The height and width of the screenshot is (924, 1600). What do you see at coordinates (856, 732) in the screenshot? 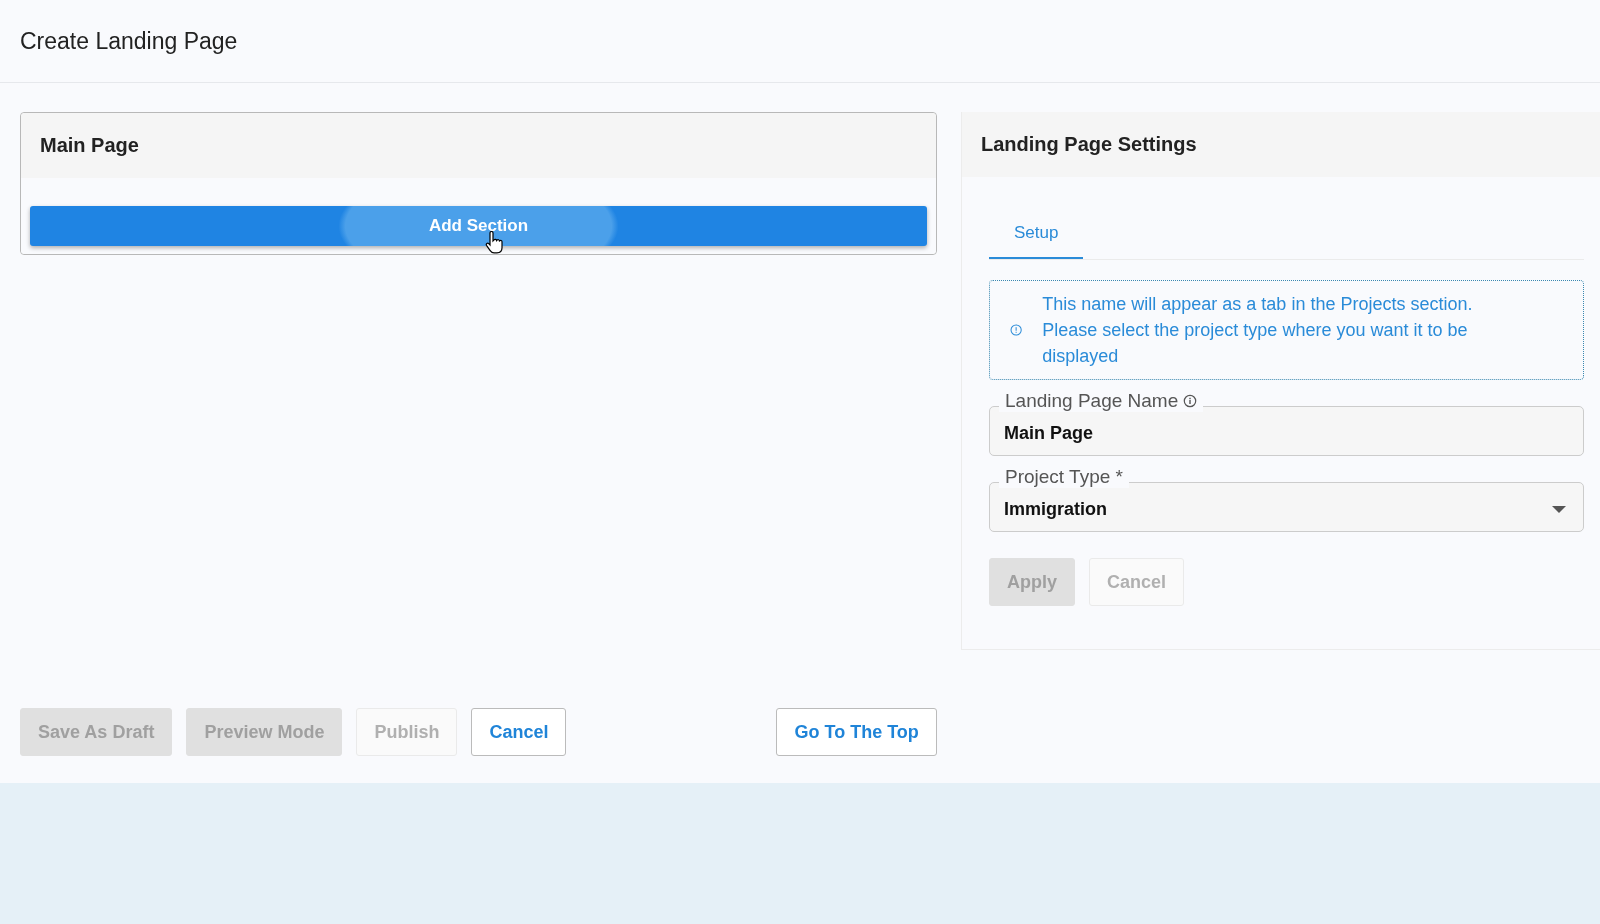
I see `go-to-top-button: Go To The Top` at bounding box center [856, 732].